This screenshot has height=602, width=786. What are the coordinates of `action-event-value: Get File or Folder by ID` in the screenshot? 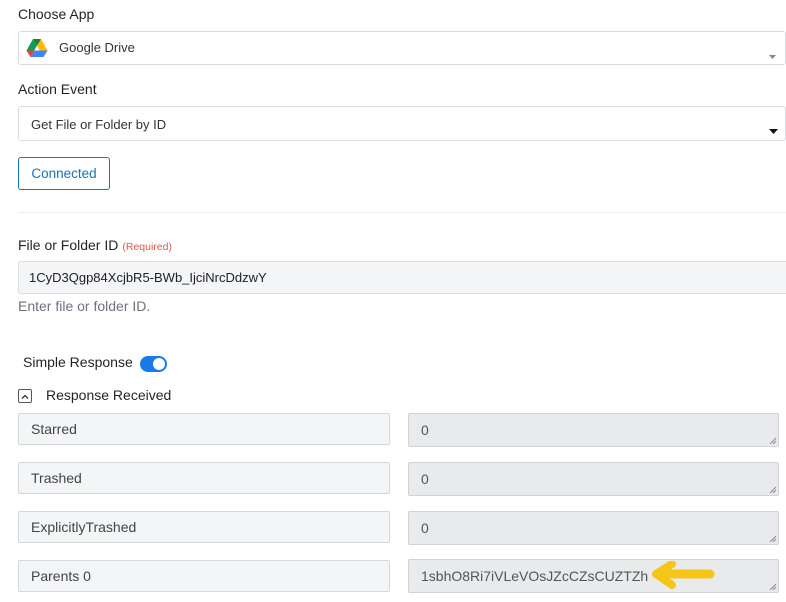 It's located at (99, 124).